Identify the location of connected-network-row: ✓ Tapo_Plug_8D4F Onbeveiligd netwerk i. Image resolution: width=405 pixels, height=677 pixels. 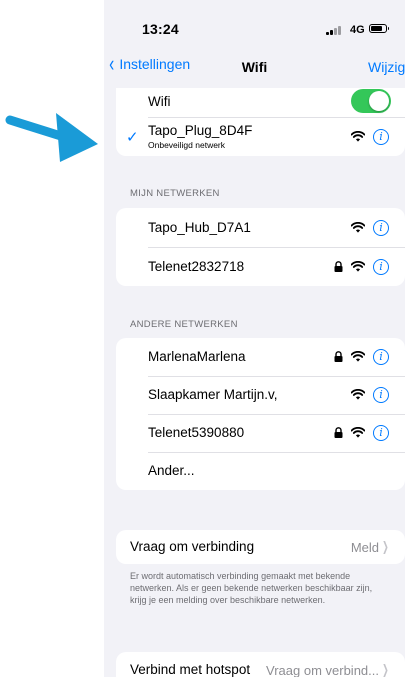
(260, 137).